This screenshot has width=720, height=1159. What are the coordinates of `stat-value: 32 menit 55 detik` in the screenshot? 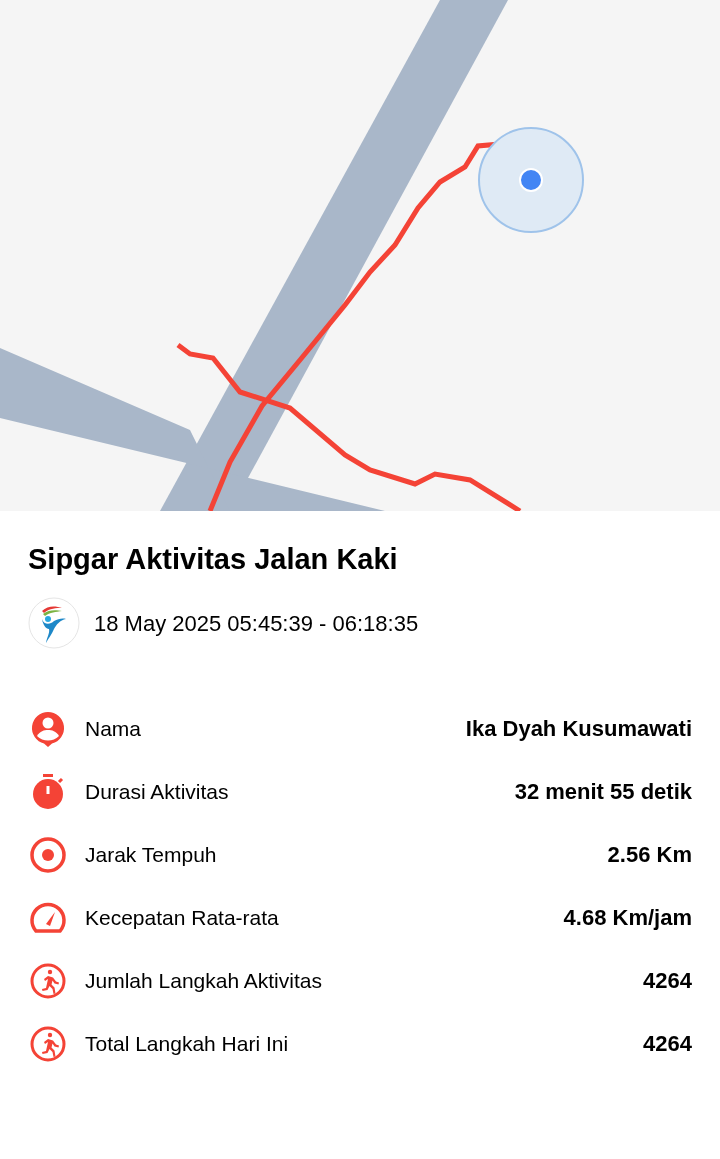 It's located at (603, 792).